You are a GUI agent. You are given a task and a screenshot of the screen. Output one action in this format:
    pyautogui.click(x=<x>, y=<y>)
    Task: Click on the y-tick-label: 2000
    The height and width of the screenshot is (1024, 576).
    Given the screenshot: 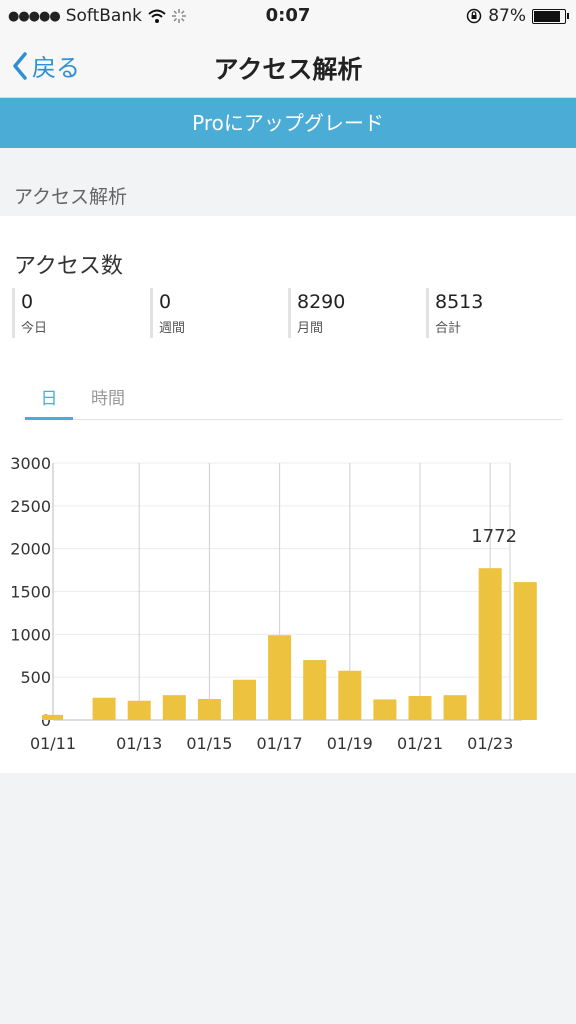 What is the action you would take?
    pyautogui.click(x=30, y=549)
    